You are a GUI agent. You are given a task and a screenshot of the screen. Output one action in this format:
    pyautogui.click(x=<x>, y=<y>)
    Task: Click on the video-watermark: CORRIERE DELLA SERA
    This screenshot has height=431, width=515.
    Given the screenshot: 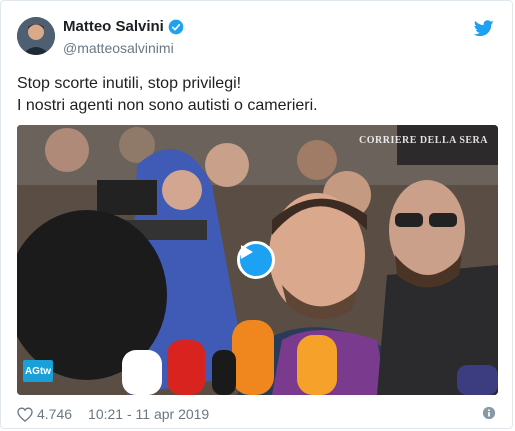 What is the action you would take?
    pyautogui.click(x=423, y=140)
    